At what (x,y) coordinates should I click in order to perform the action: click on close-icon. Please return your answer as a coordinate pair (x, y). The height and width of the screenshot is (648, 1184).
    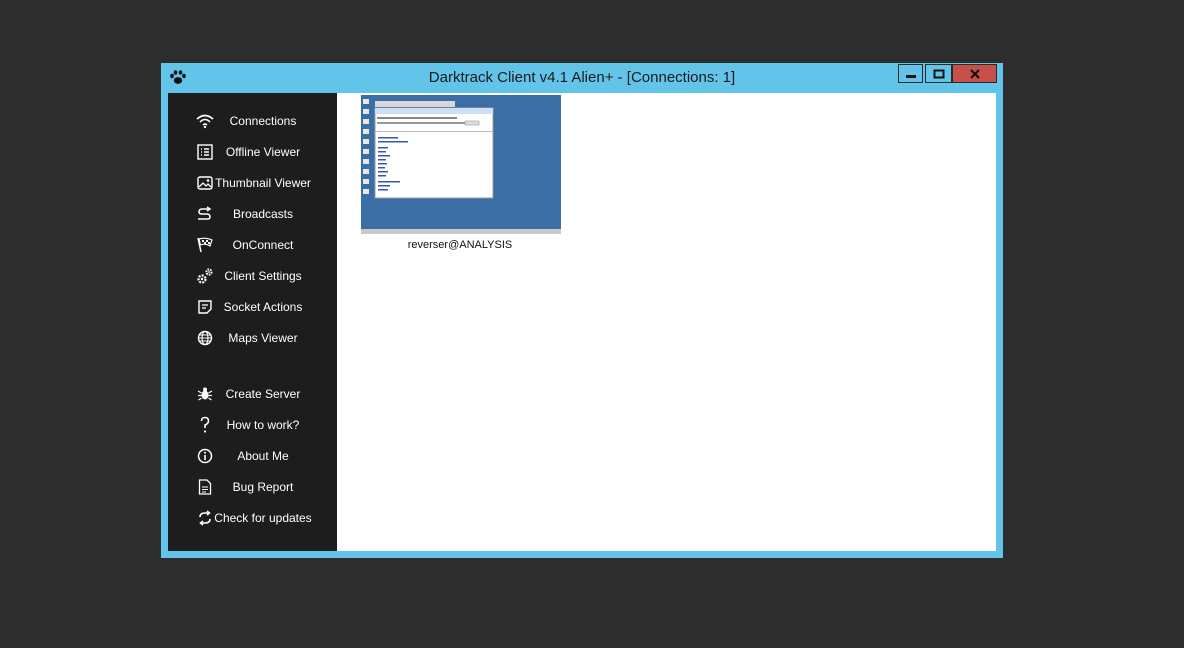
    Looking at the image, I should click on (974, 73).